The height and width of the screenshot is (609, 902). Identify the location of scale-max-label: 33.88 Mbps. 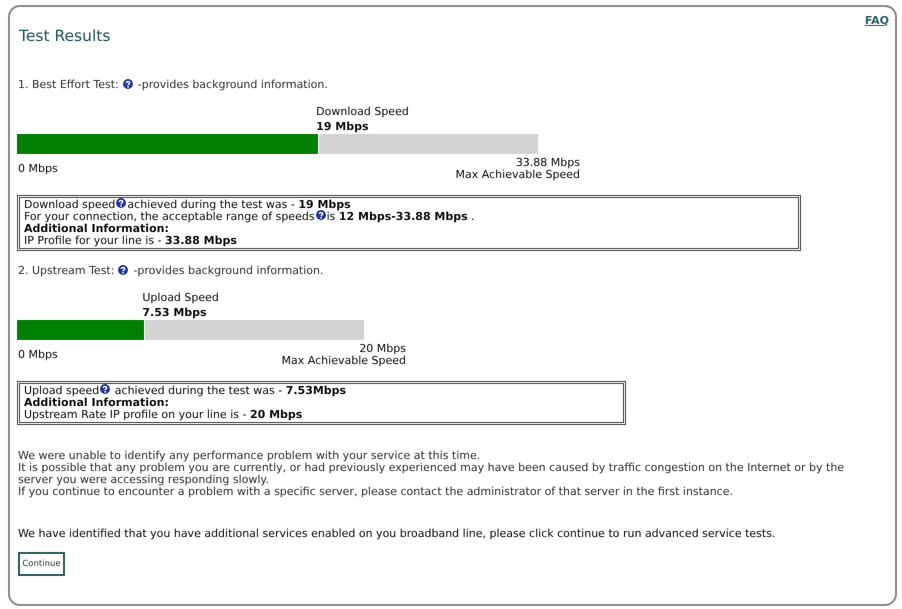
(547, 163).